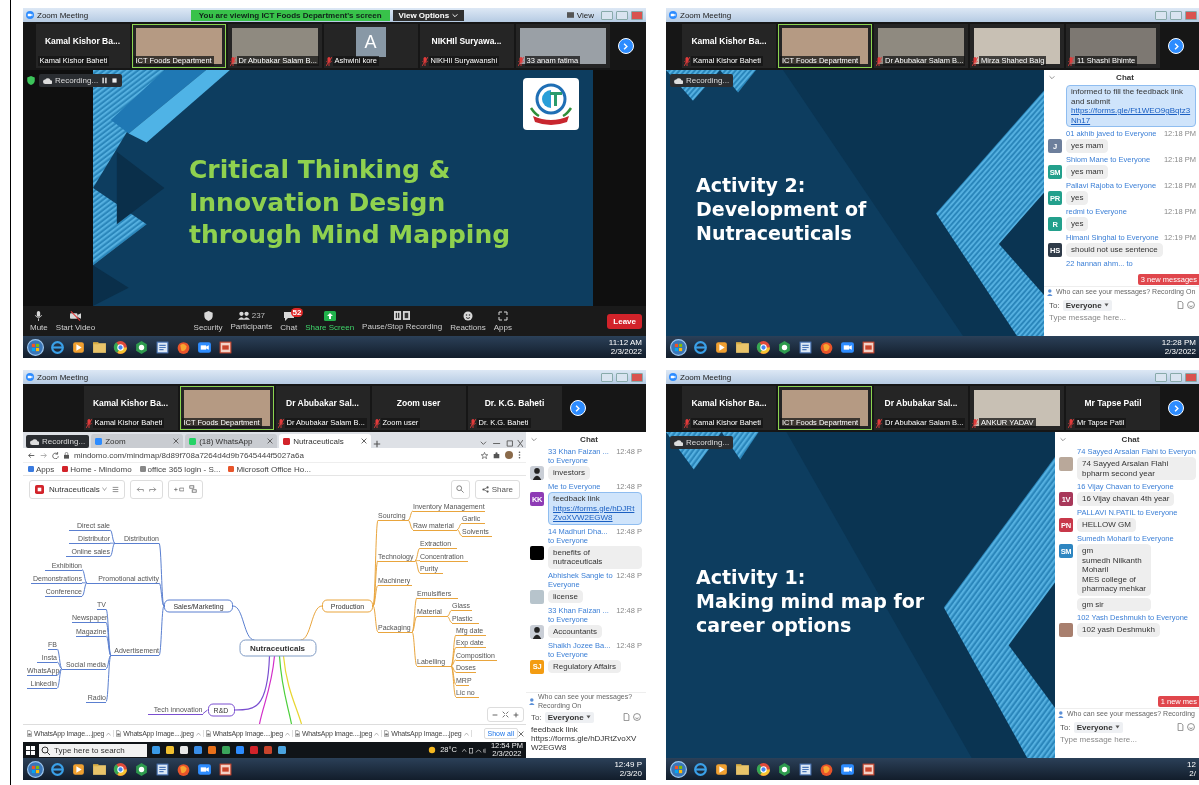 The image size is (1199, 785). What do you see at coordinates (277, 648) in the screenshot?
I see `central-topic: Nutraceuticals` at bounding box center [277, 648].